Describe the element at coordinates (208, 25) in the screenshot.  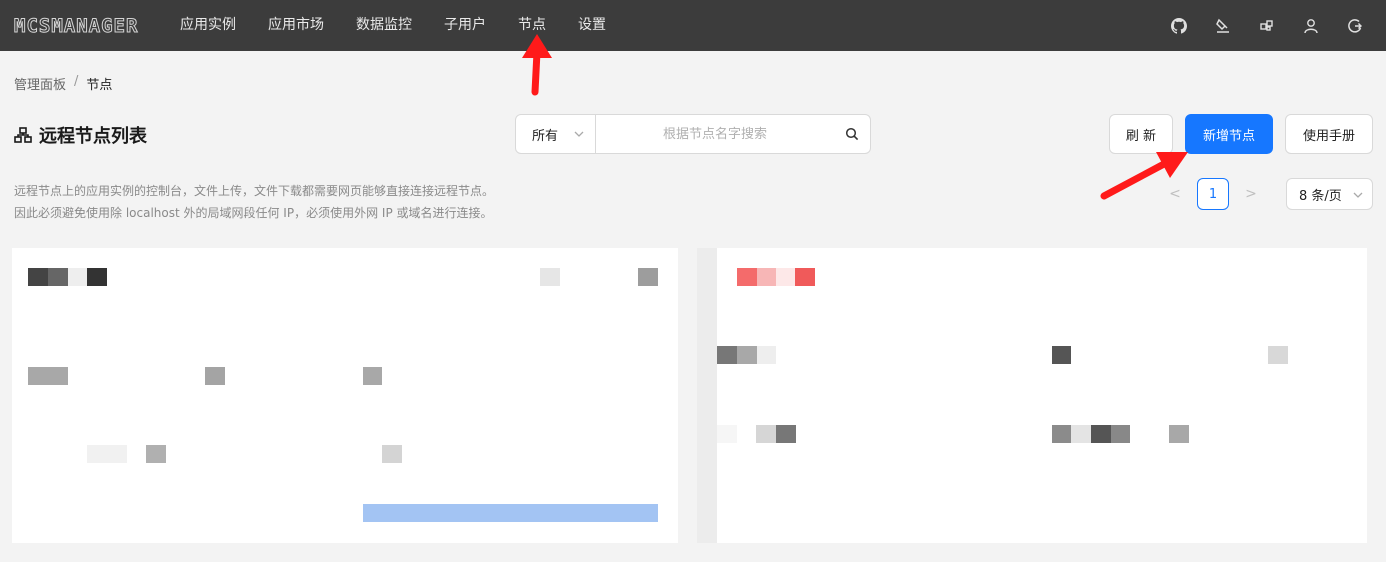
I see `nav-item-instances: 应用实例` at that location.